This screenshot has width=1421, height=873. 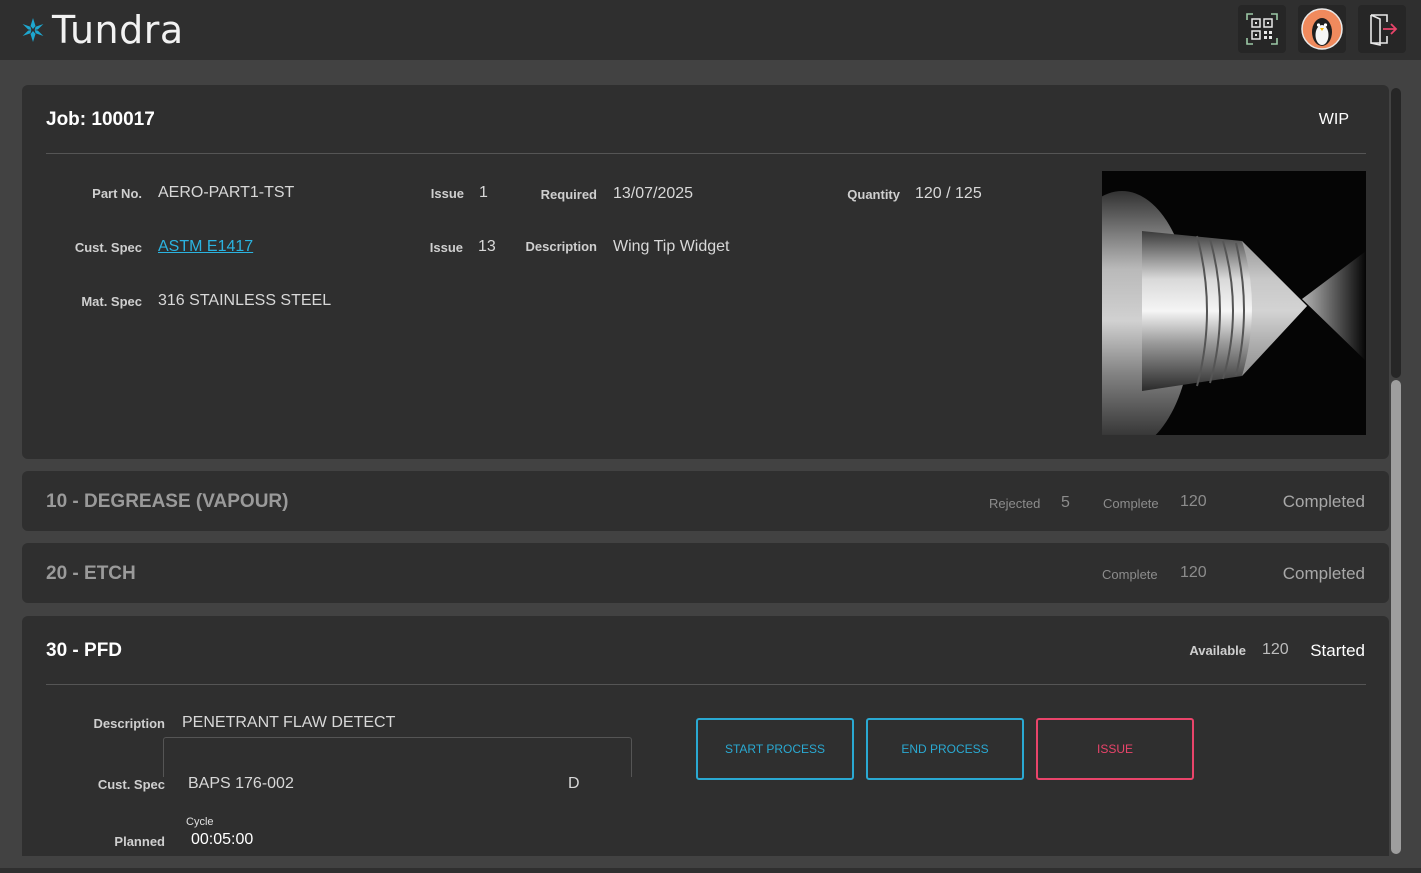 What do you see at coordinates (33, 30) in the screenshot?
I see `snowflake-logo-icon` at bounding box center [33, 30].